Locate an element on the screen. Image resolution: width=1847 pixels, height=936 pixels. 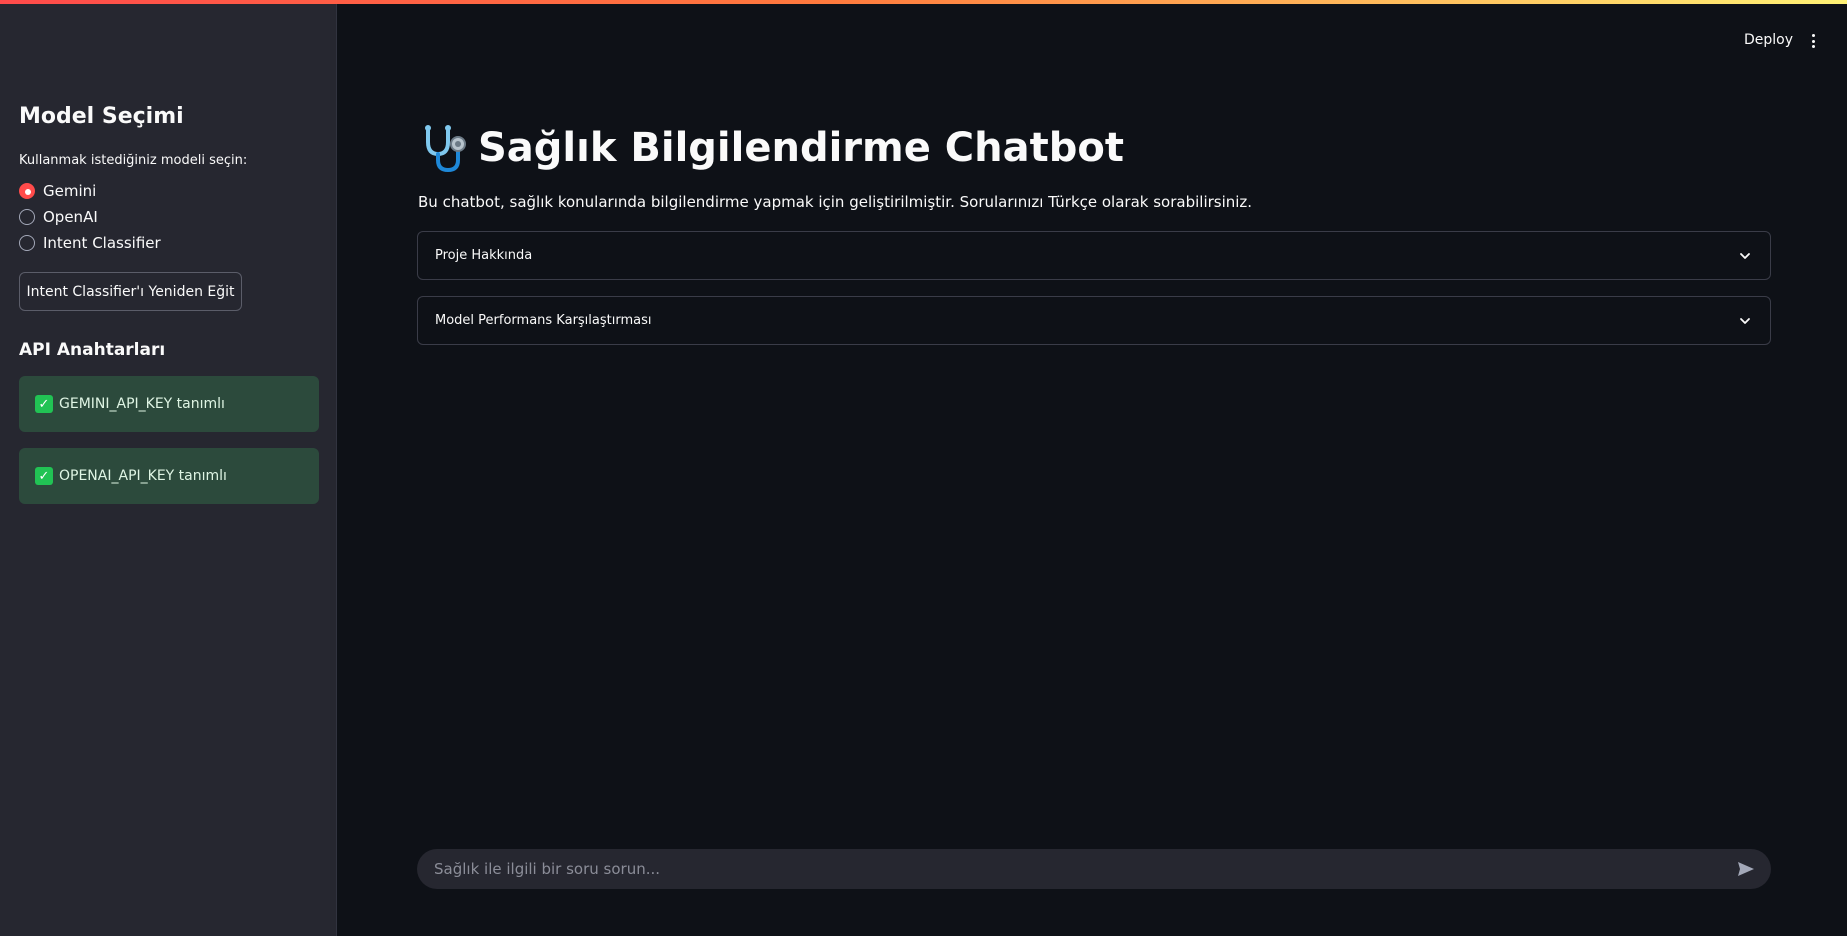
deploy-button: Deploy is located at coordinates (1768, 40).